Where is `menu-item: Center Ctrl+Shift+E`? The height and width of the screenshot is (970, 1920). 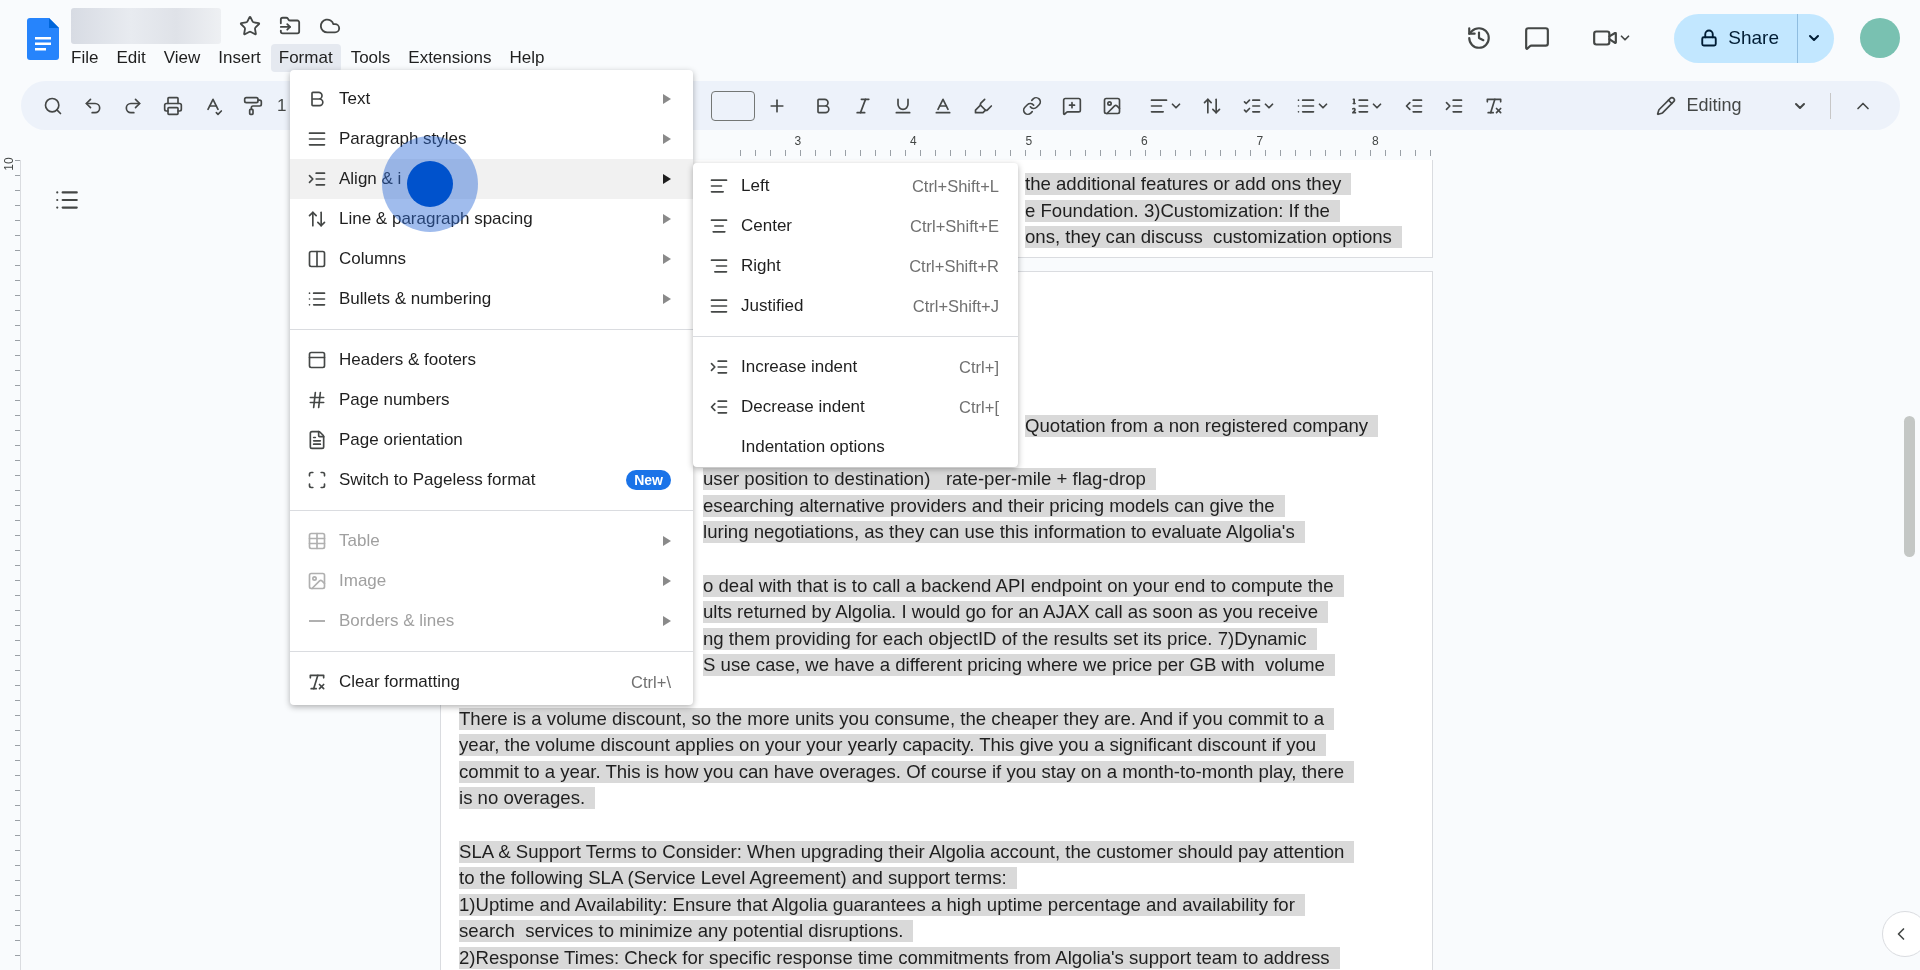 menu-item: Center Ctrl+Shift+E is located at coordinates (855, 226).